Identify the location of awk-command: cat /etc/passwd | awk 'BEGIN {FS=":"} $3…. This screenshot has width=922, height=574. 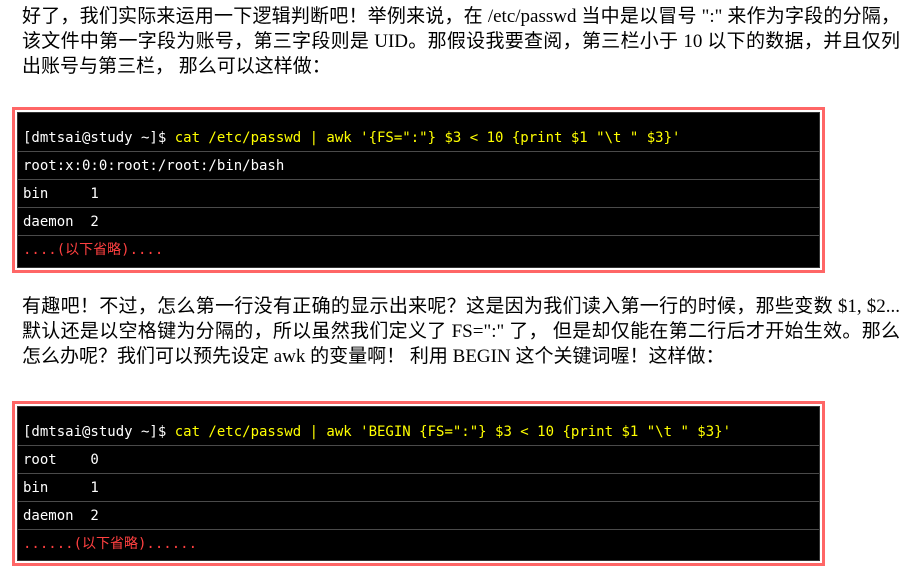
(453, 432).